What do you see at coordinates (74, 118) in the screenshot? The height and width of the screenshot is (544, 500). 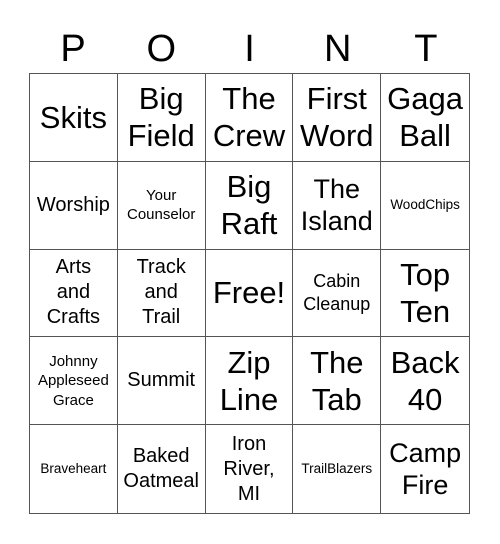 I see `bingo-cell: Skits` at bounding box center [74, 118].